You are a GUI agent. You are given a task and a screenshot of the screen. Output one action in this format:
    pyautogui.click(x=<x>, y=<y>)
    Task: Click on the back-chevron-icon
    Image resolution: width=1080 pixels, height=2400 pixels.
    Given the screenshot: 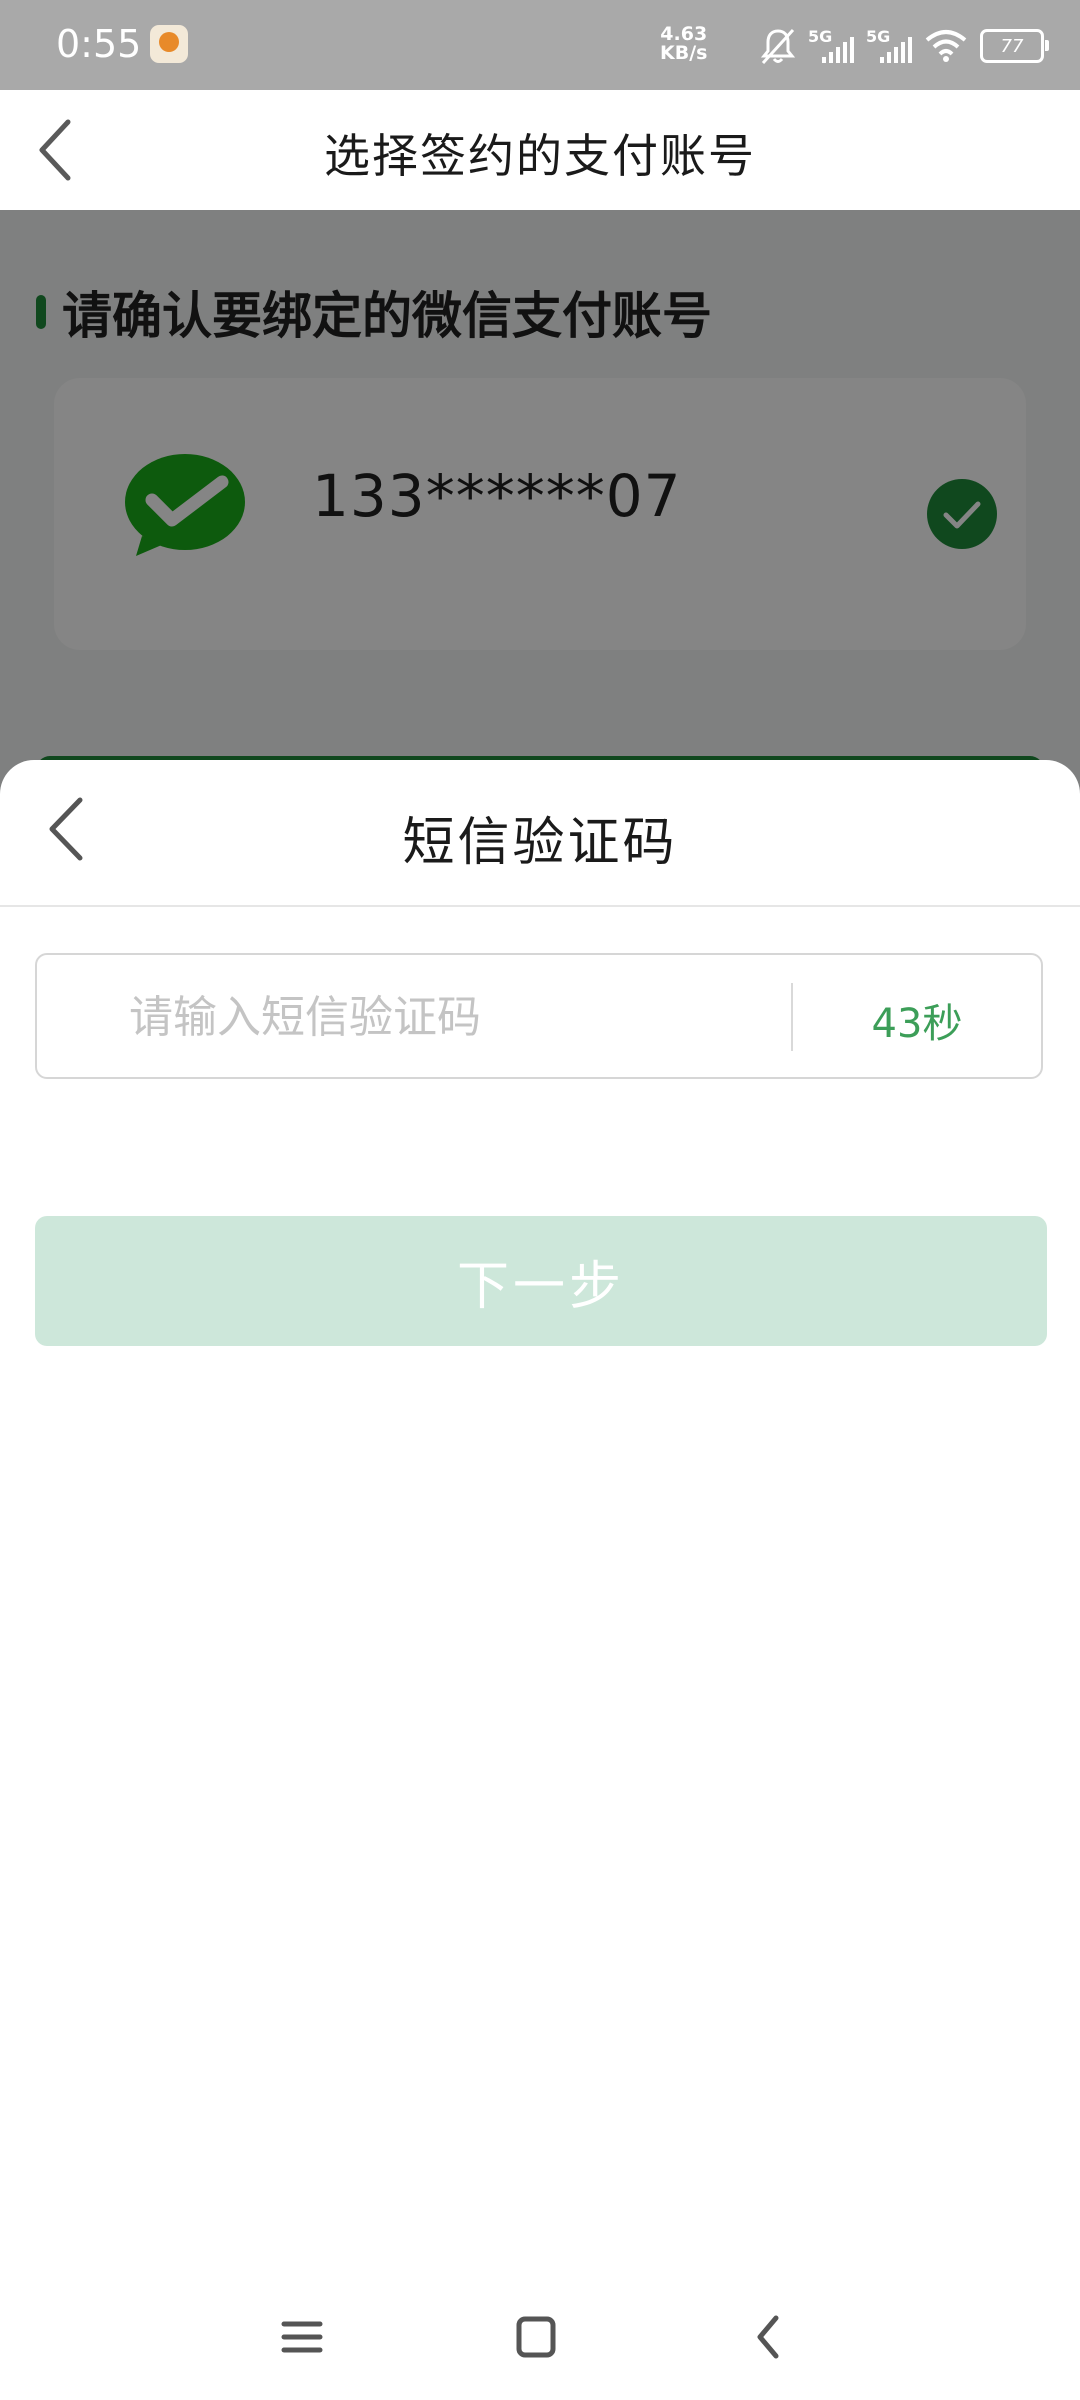 What is the action you would take?
    pyautogui.click(x=770, y=2337)
    